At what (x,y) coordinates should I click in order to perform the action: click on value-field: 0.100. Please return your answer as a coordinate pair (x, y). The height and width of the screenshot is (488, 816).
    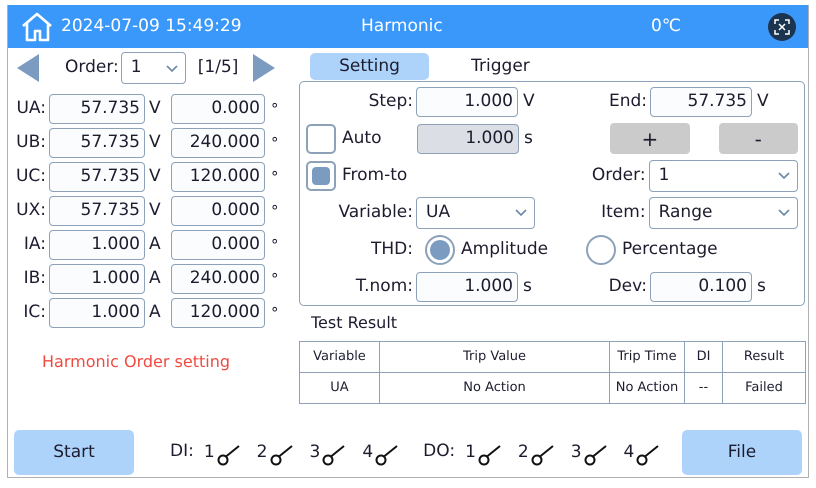
    Looking at the image, I should click on (701, 287).